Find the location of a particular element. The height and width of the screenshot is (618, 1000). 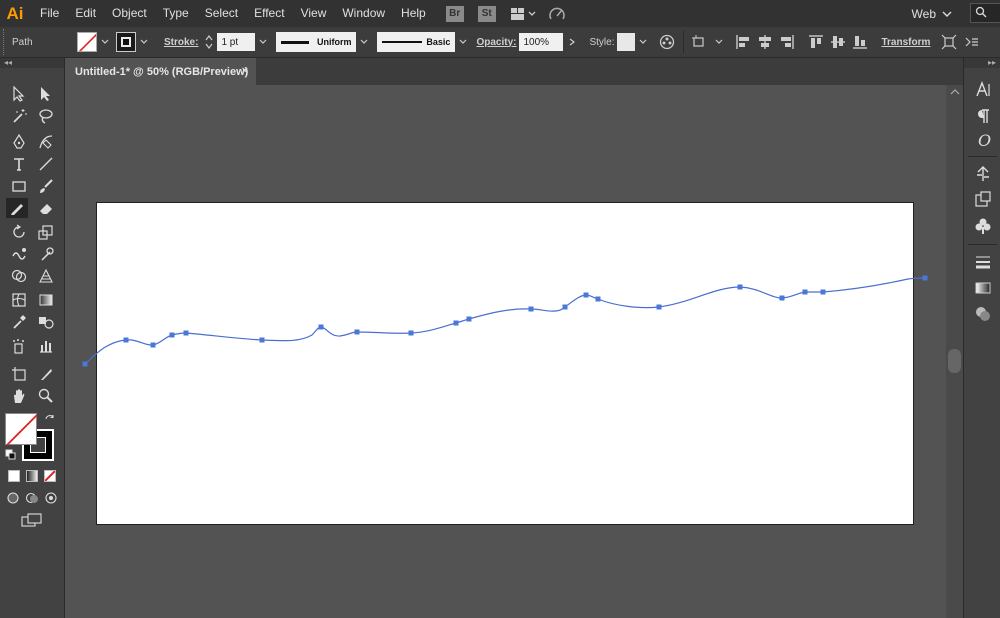

fill-color-box is located at coordinates (21, 429).